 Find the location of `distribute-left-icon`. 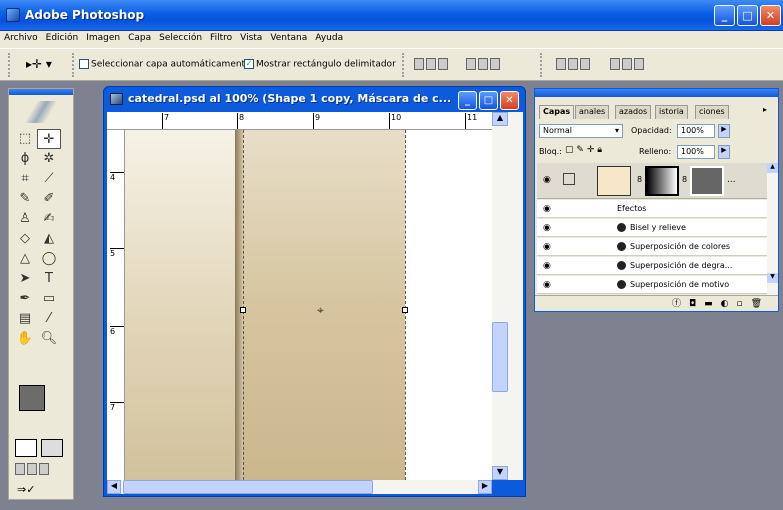

distribute-left-icon is located at coordinates (614, 64).